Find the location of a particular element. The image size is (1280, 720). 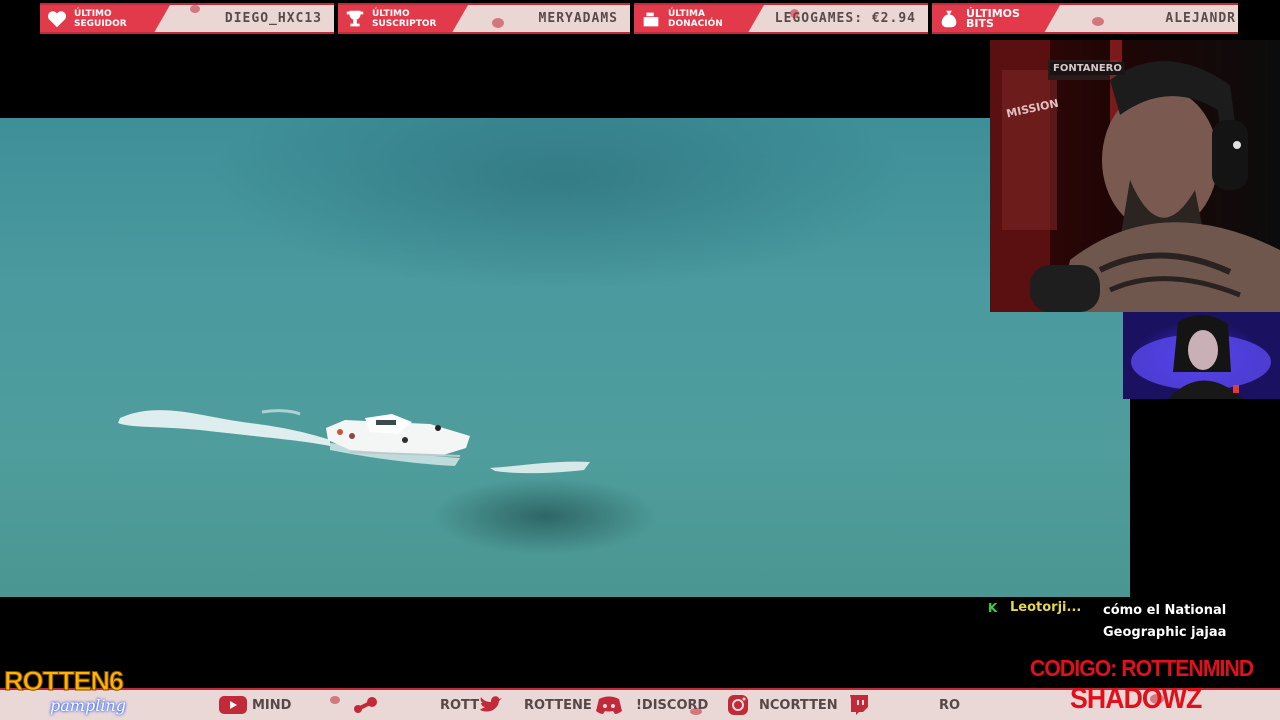

last-follower-label: Último seguidor is located at coordinates (100, 18).